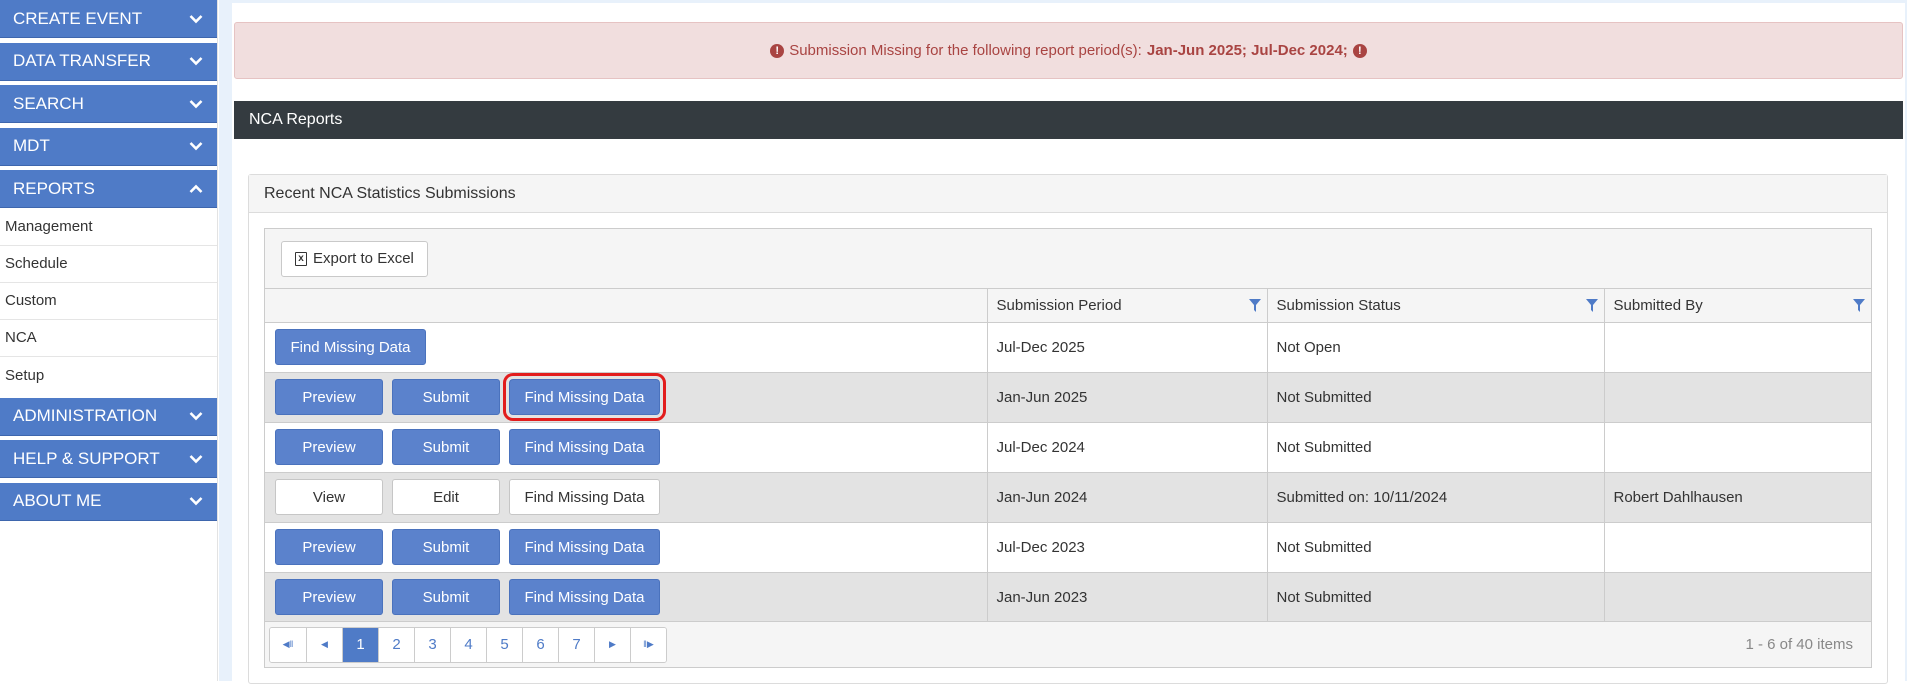  Describe the element at coordinates (108, 227) in the screenshot. I see `sidebar-item-management: Management` at that location.